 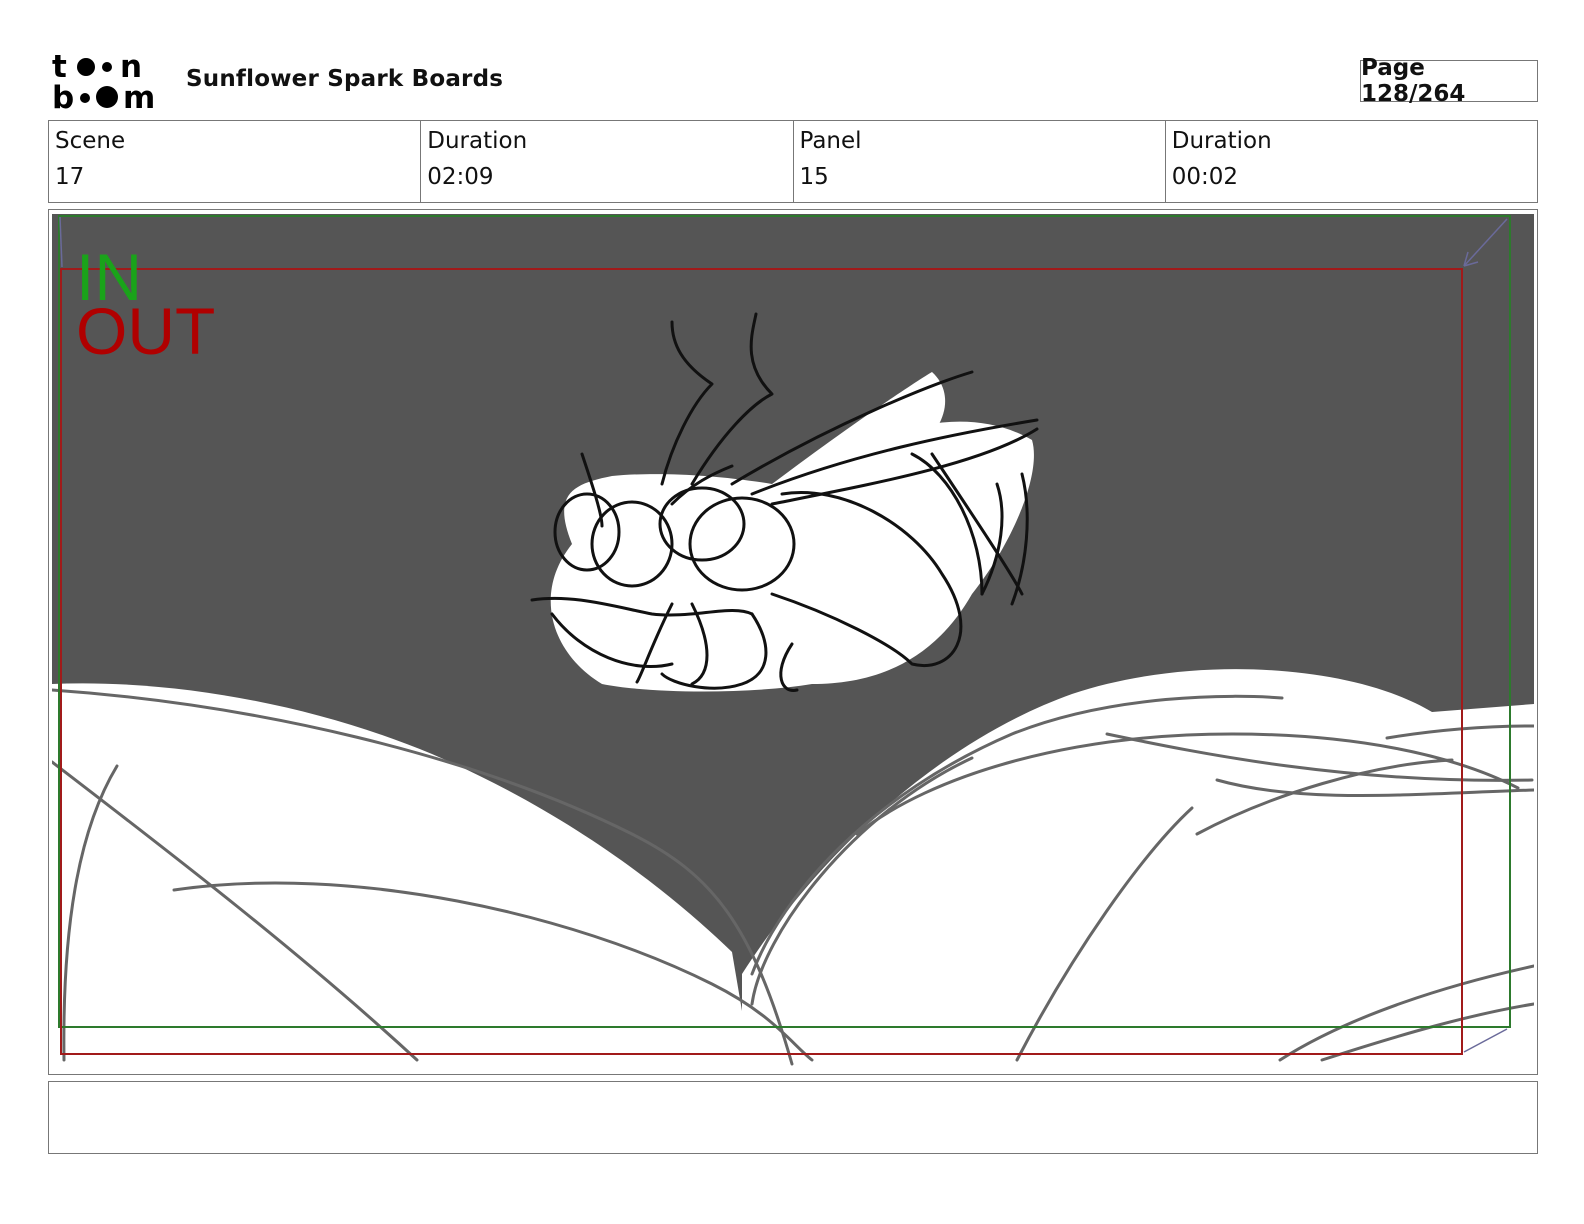 What do you see at coordinates (607, 161) in the screenshot?
I see `scene-duration-cell: Duration 02:09` at bounding box center [607, 161].